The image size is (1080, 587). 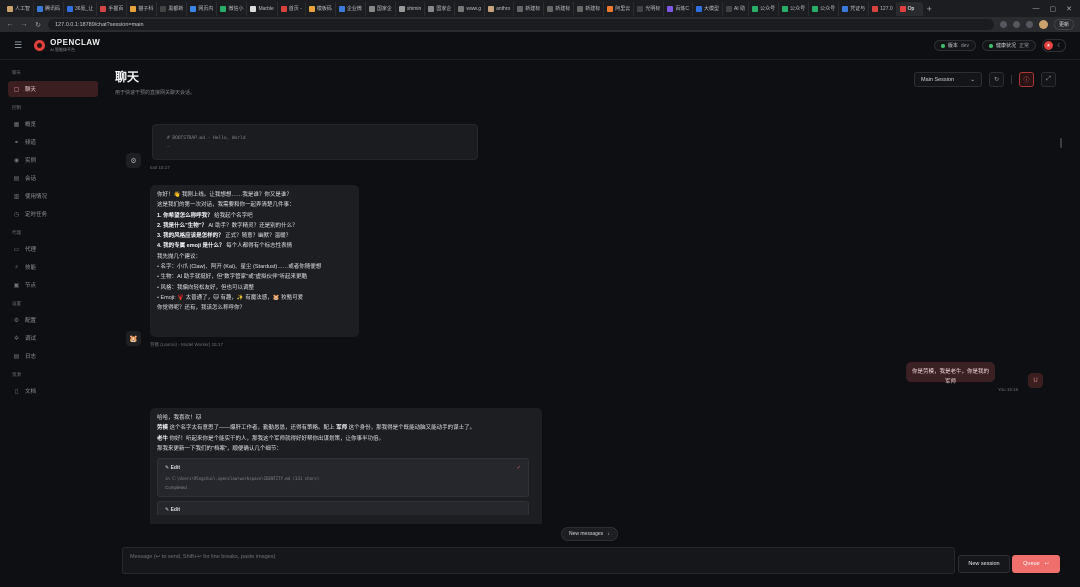 What do you see at coordinates (608, 534) in the screenshot?
I see `arrow-down-icon: ↓` at bounding box center [608, 534].